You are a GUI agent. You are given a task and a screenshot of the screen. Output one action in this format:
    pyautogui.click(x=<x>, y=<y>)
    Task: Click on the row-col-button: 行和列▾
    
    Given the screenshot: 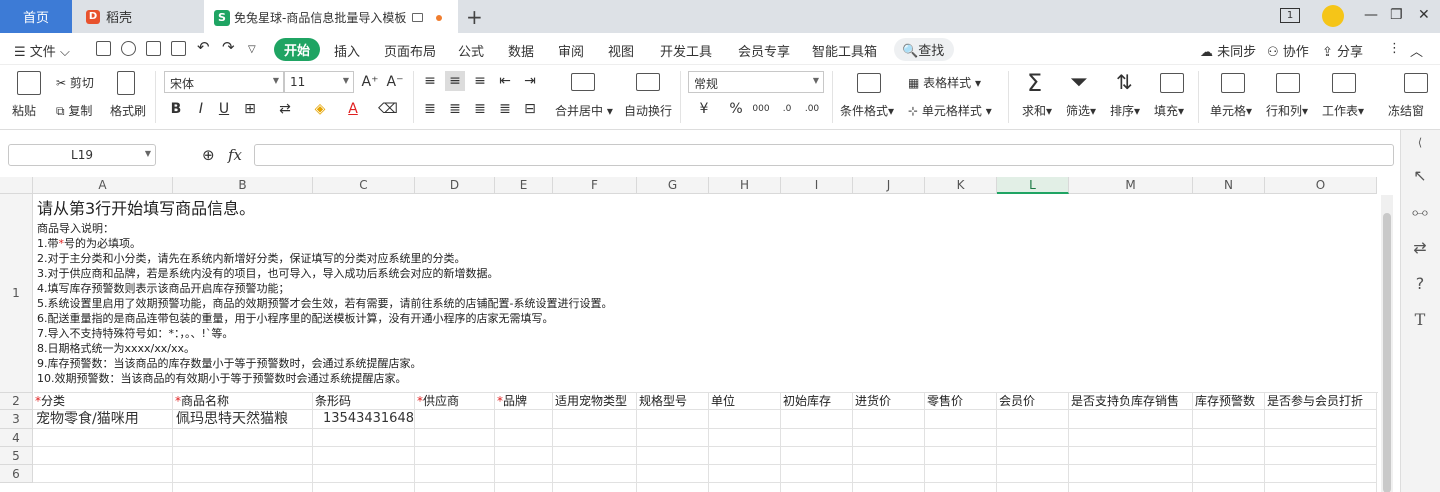 What is the action you would take?
    pyautogui.click(x=1287, y=110)
    